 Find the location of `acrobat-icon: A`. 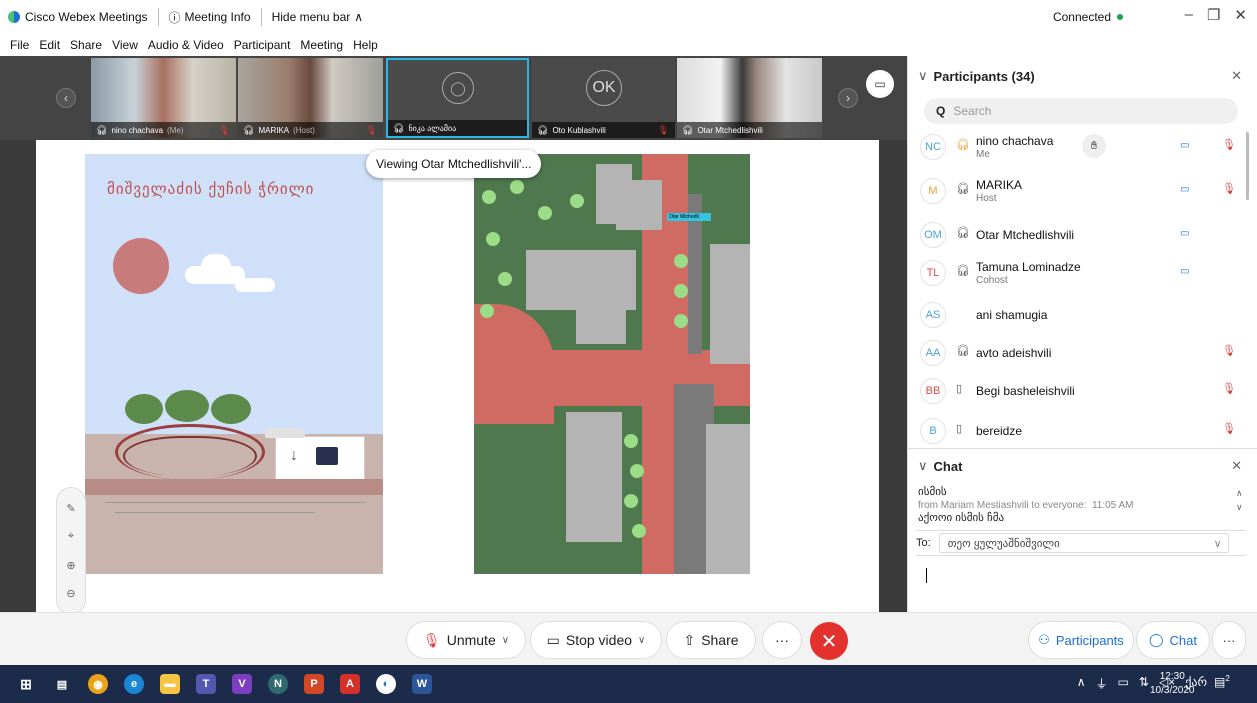

acrobat-icon: A is located at coordinates (350, 684).